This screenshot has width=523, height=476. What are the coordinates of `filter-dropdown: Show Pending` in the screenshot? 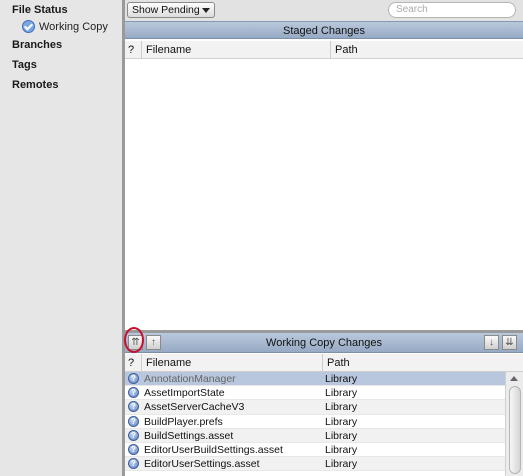 It's located at (171, 10).